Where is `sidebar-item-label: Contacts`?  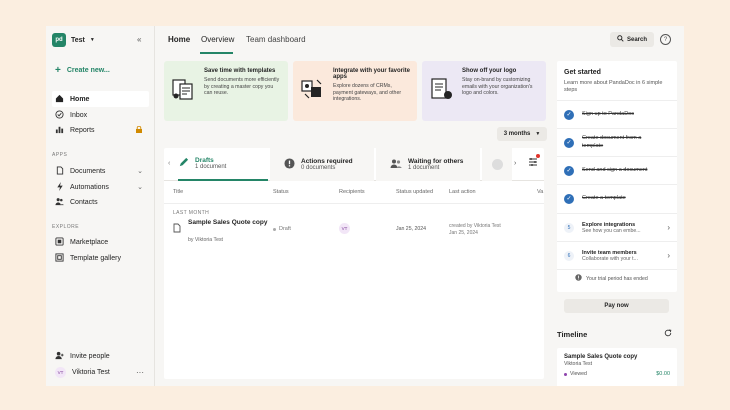
sidebar-item-label: Contacts is located at coordinates (84, 202).